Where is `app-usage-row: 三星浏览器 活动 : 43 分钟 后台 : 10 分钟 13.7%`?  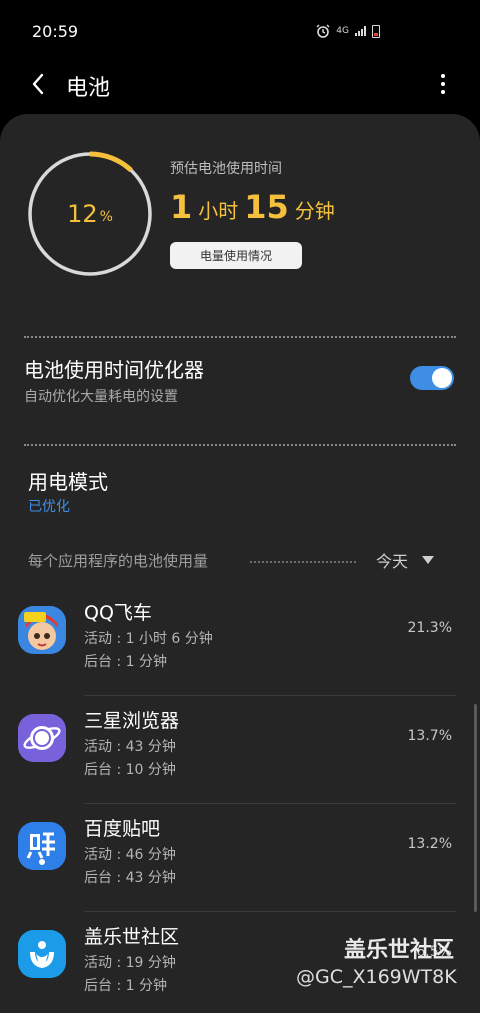 app-usage-row: 三星浏览器 活动 : 43 分钟 后台 : 10 分钟 13.7% is located at coordinates (240, 750).